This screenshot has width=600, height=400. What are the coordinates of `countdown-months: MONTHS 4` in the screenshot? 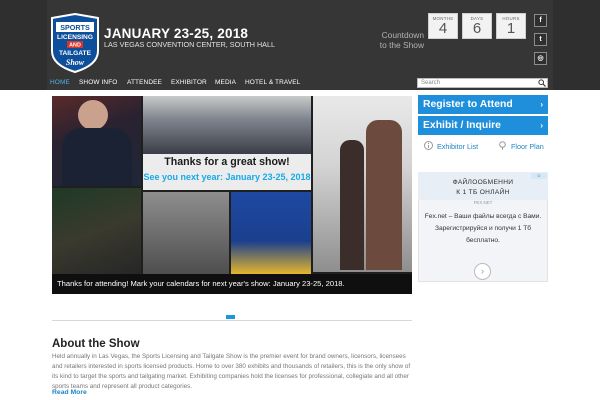 It's located at (443, 26).